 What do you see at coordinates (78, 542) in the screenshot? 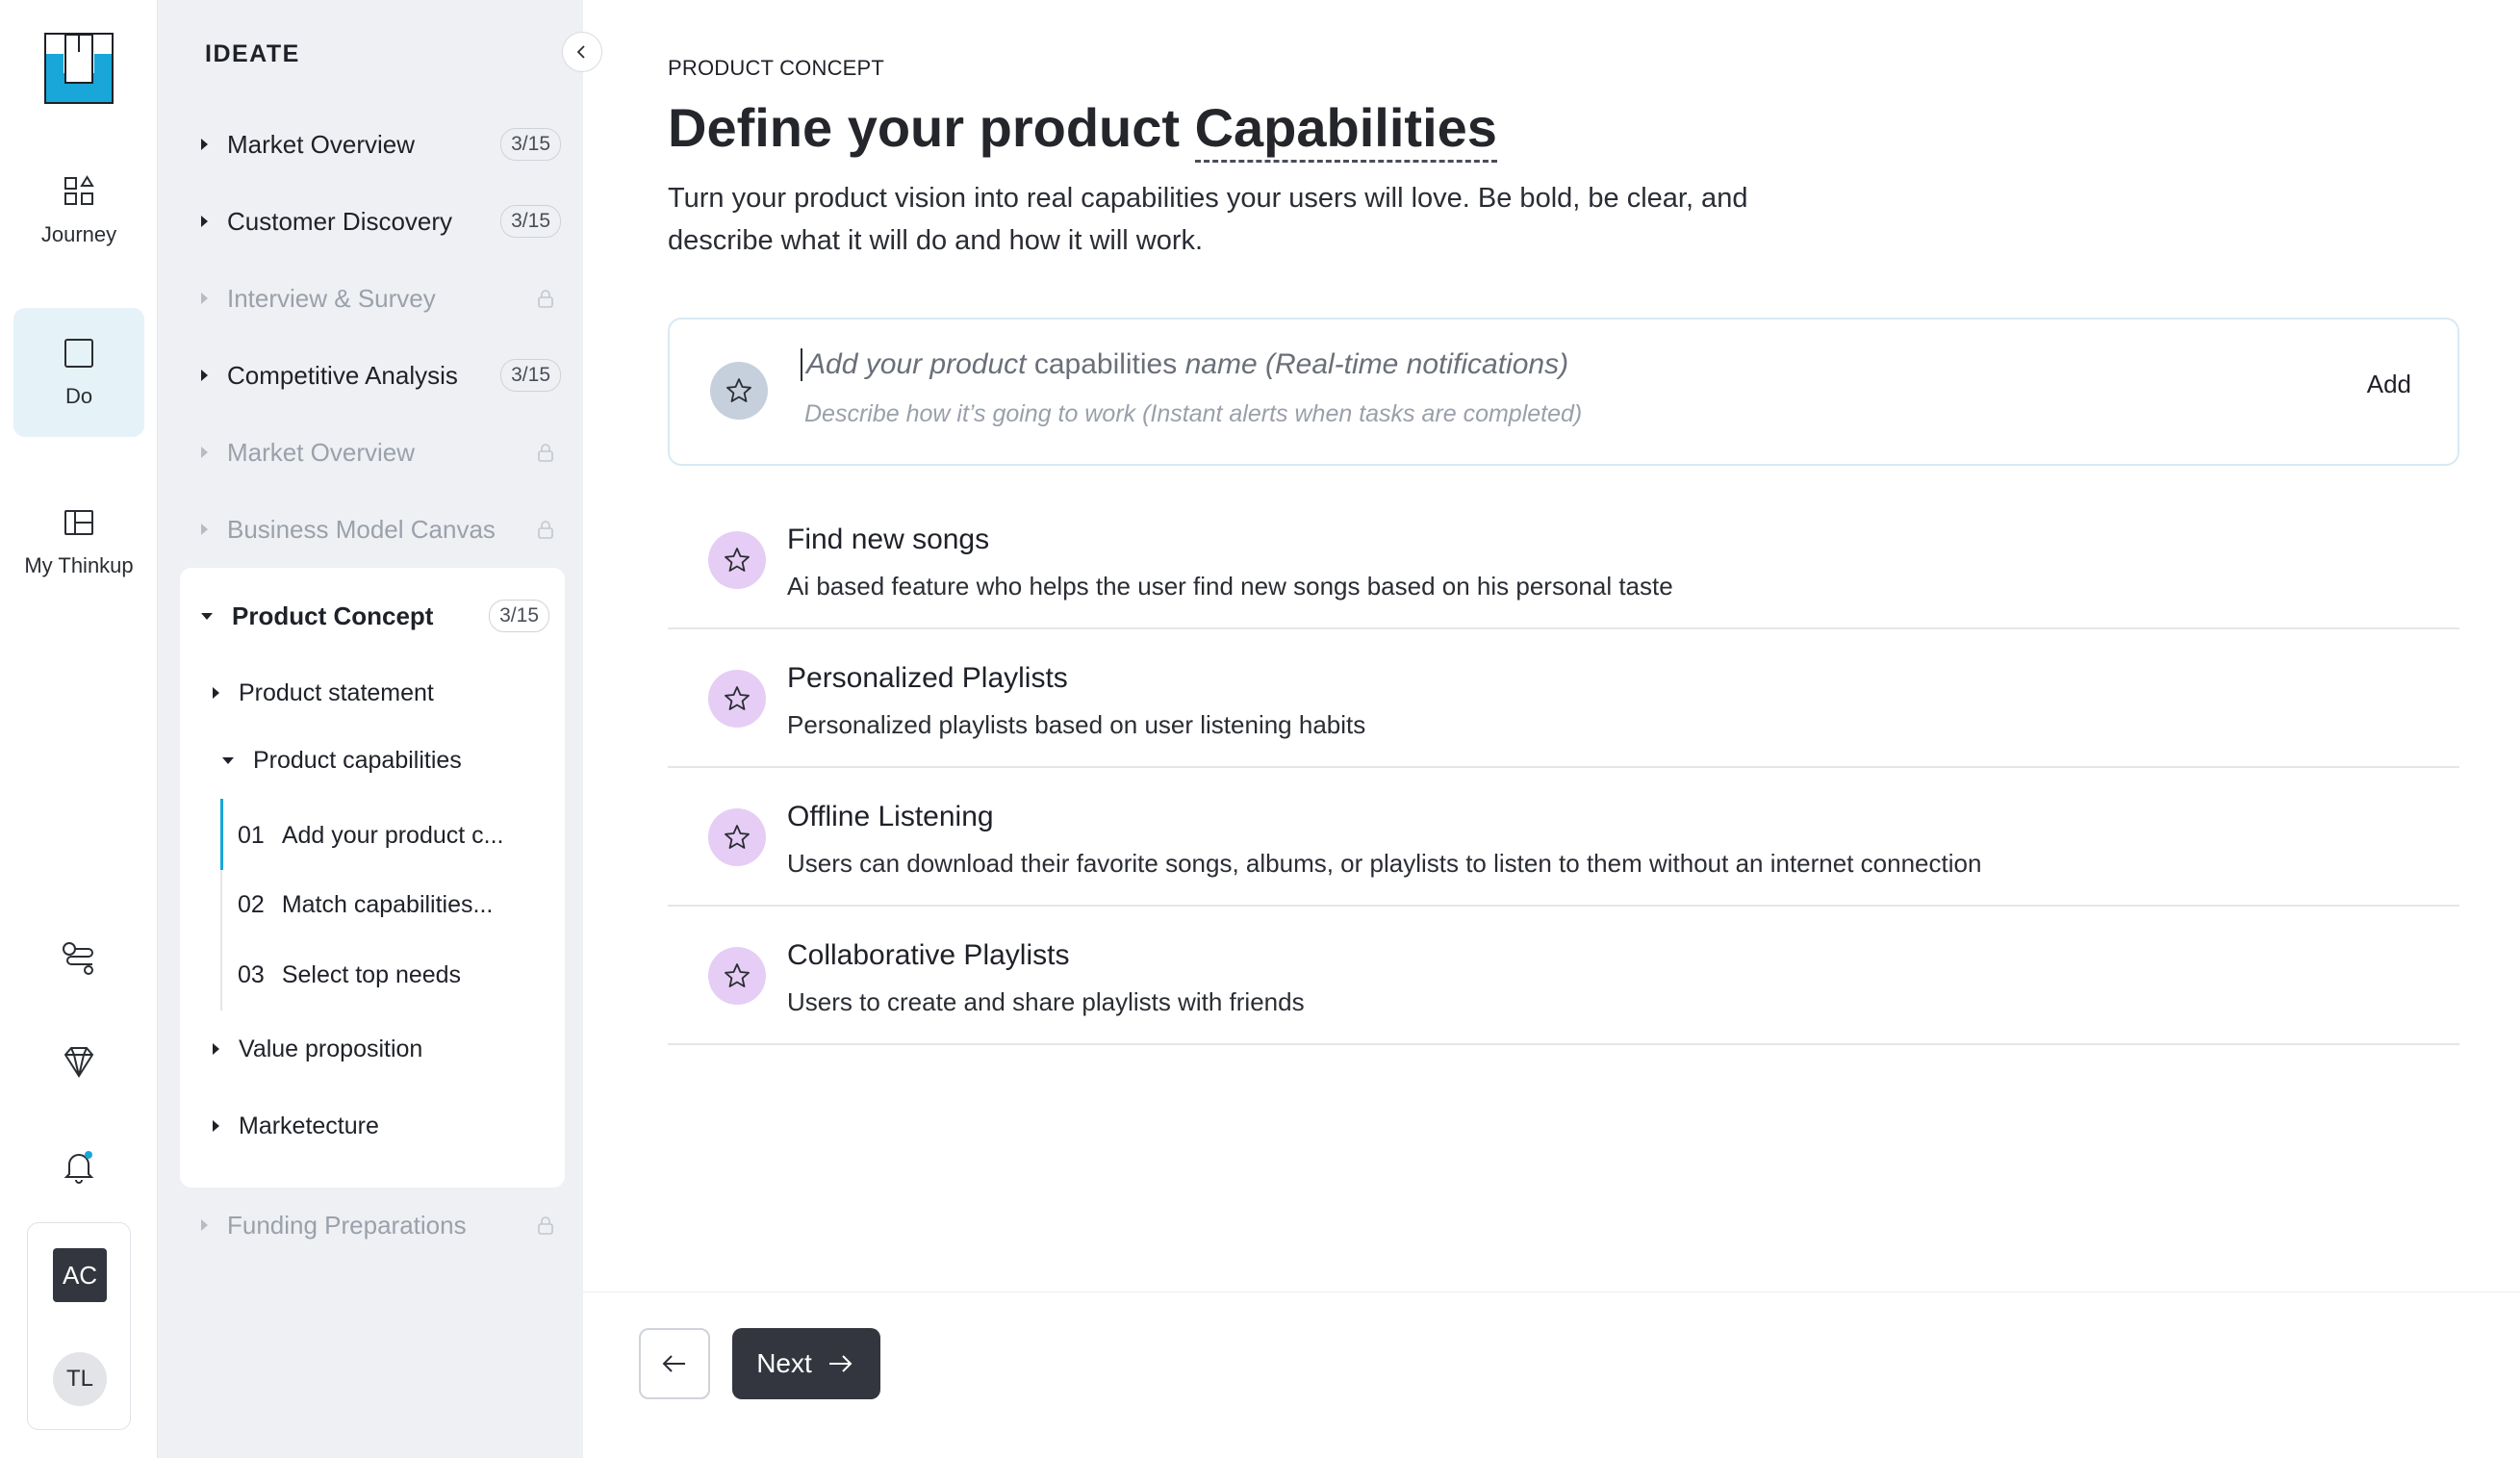
I see `rail-item-my-thinkup: My Thinkup` at bounding box center [78, 542].